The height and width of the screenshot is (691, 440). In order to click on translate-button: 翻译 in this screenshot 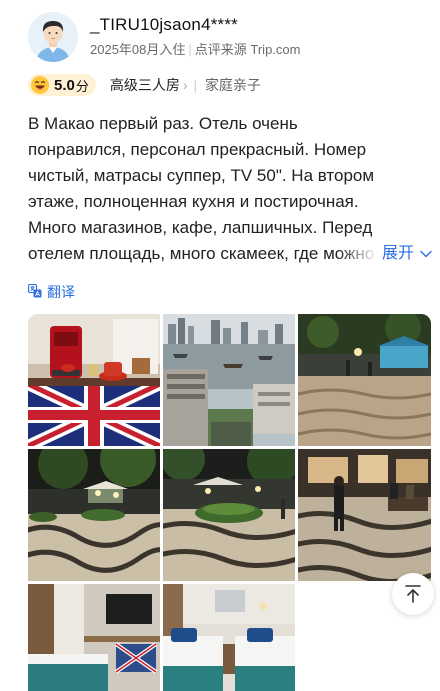, I will do `click(51, 292)`.